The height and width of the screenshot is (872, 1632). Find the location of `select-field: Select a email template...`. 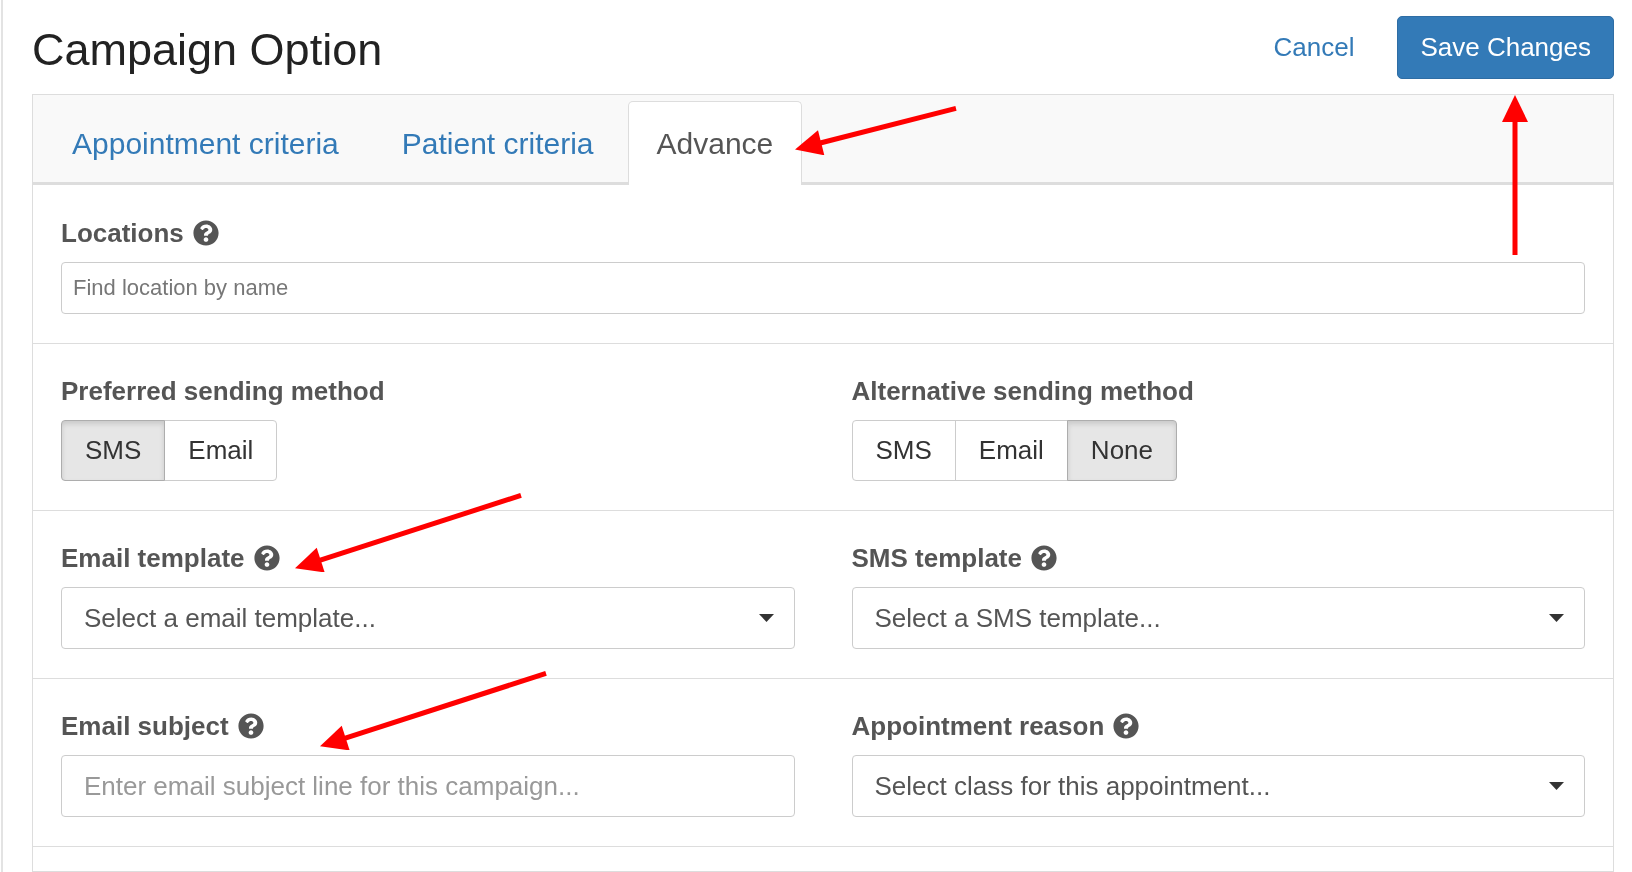

select-field: Select a email template... is located at coordinates (428, 618).